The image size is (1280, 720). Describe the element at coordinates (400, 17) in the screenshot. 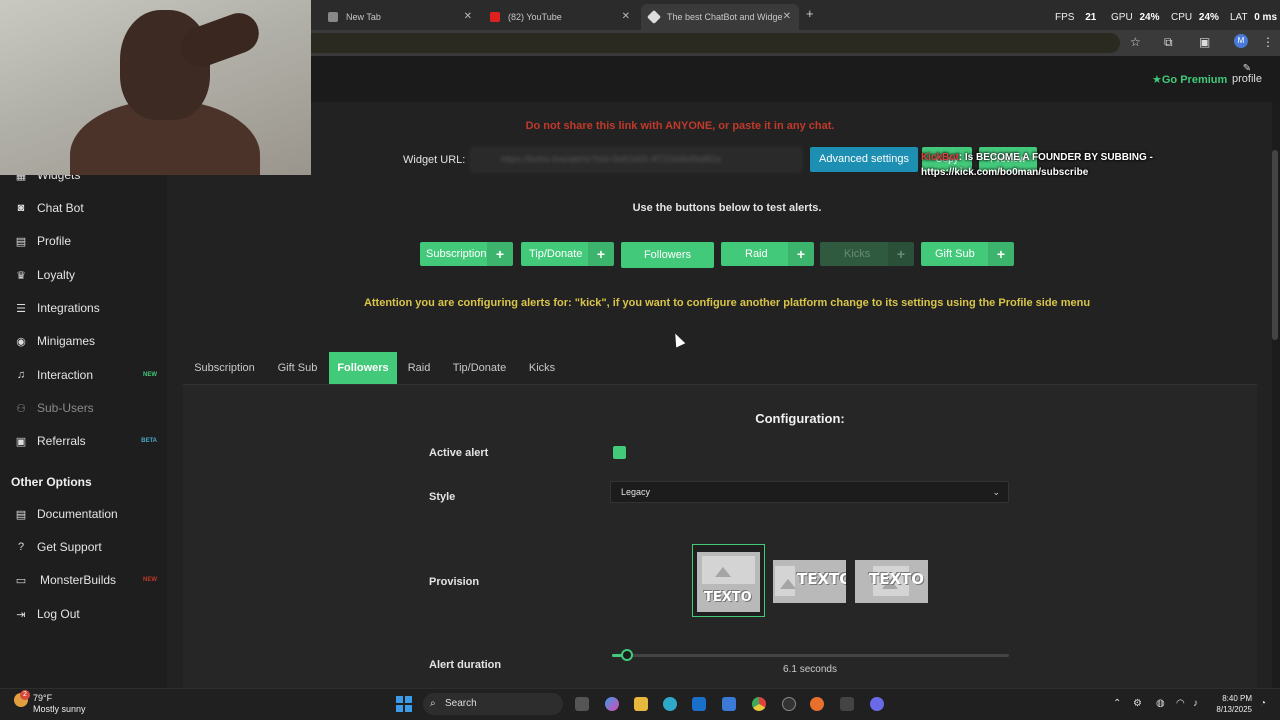

I see `browser-tab-new-tab: New Tab ✕` at that location.